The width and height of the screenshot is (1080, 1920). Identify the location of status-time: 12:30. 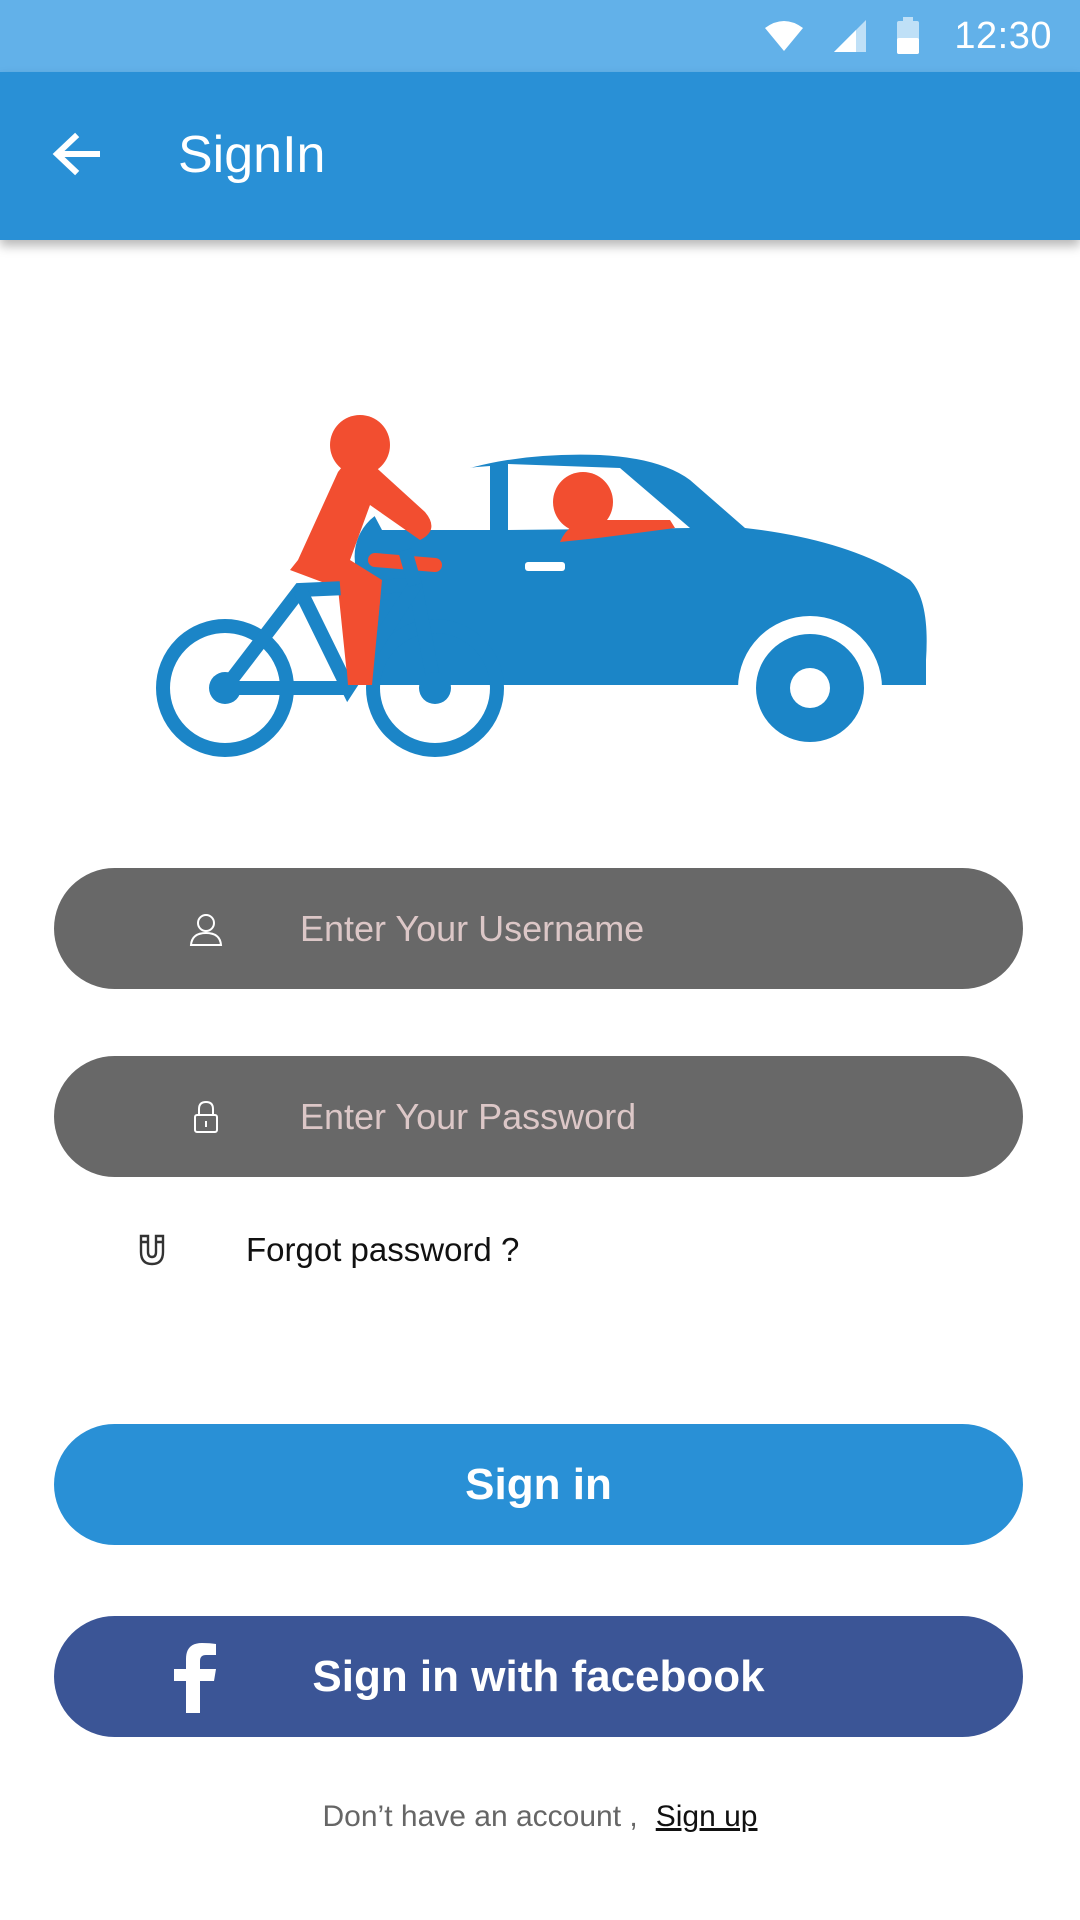
(1003, 35).